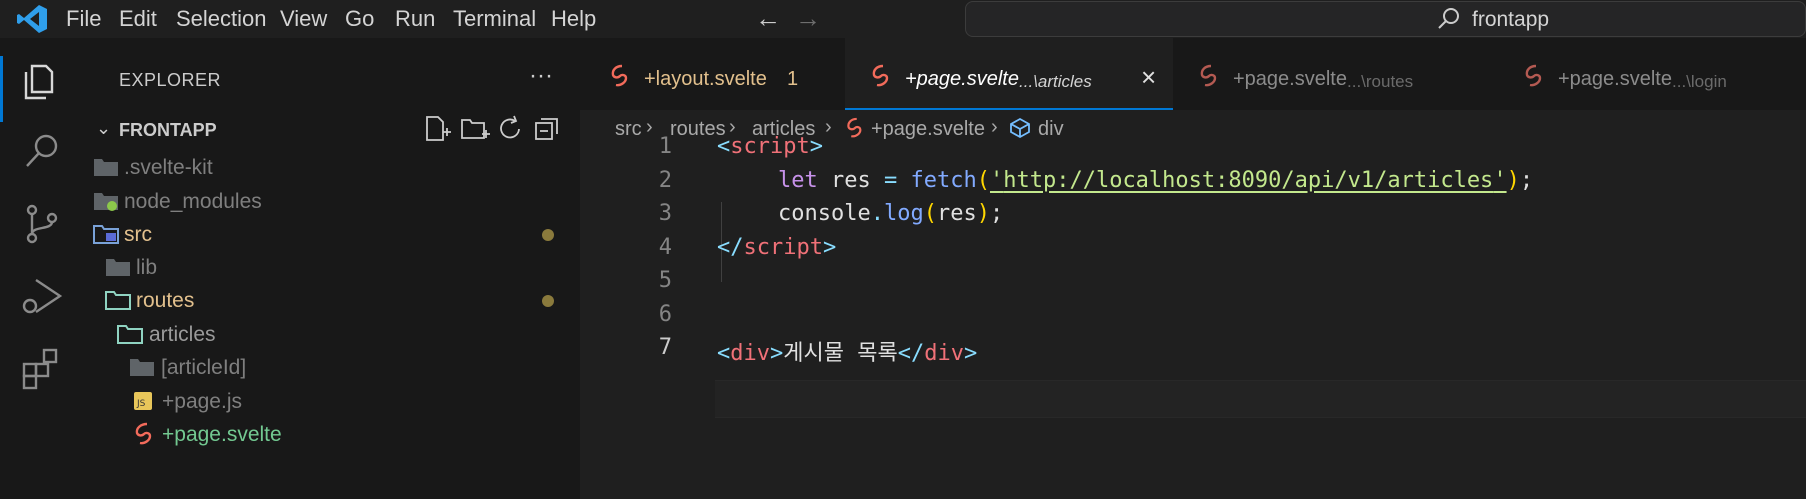 The image size is (1806, 499). Describe the element at coordinates (705, 79) in the screenshot. I see `tab-label: +layout.svelte` at that location.